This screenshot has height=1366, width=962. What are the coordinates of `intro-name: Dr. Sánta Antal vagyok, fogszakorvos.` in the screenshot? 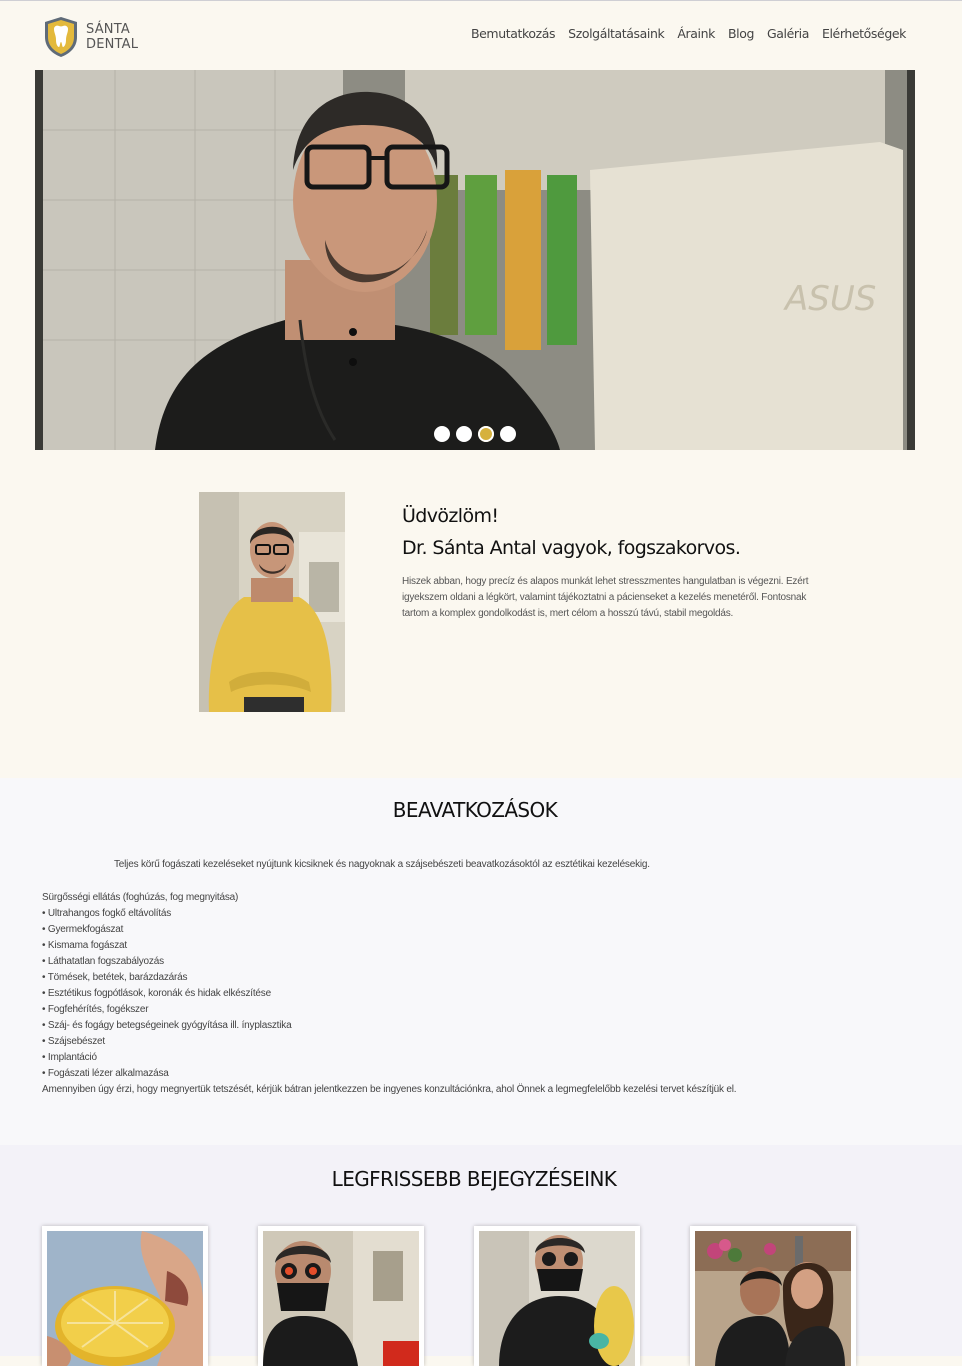 It's located at (571, 548).